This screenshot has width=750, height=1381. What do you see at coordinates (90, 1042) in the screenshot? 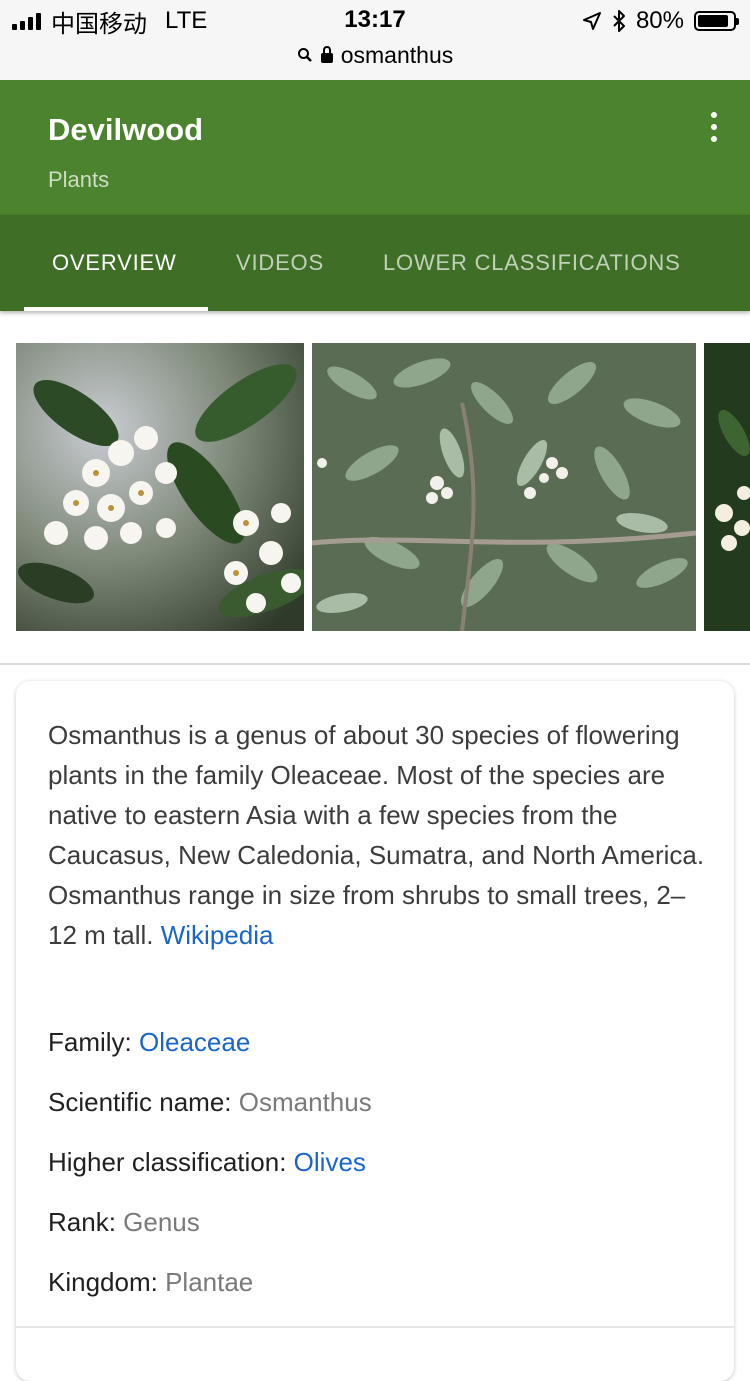
I see `fact-label: Family:` at bounding box center [90, 1042].